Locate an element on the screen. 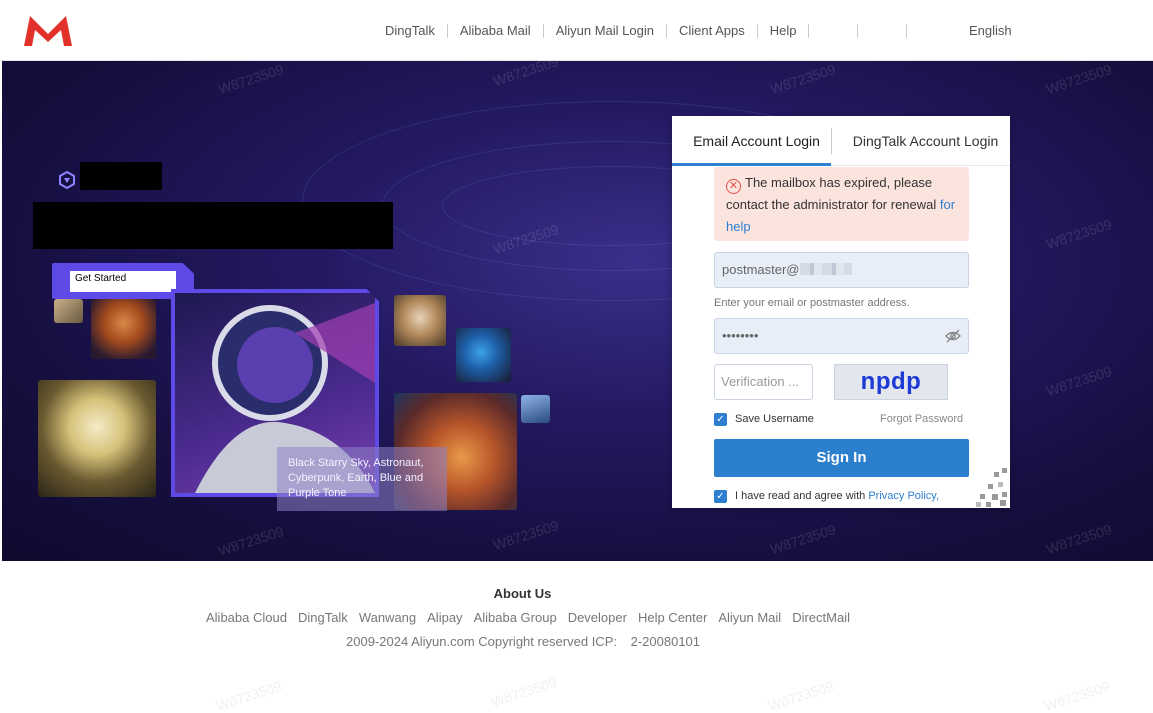 The width and height of the screenshot is (1153, 713). footer-link-dingtalk: DingTalk is located at coordinates (323, 617).